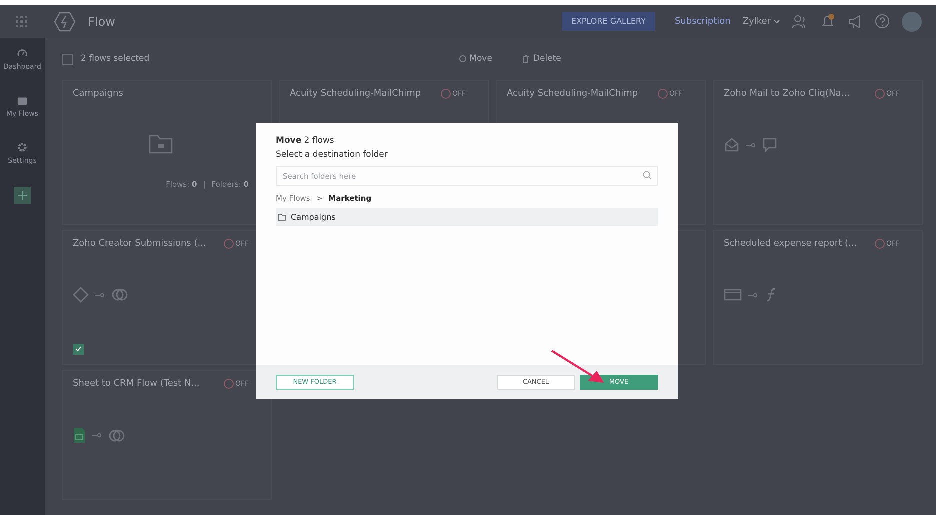 Image resolution: width=936 pixels, height=515 pixels. Describe the element at coordinates (542, 59) in the screenshot. I see `delete-action: Delete` at that location.